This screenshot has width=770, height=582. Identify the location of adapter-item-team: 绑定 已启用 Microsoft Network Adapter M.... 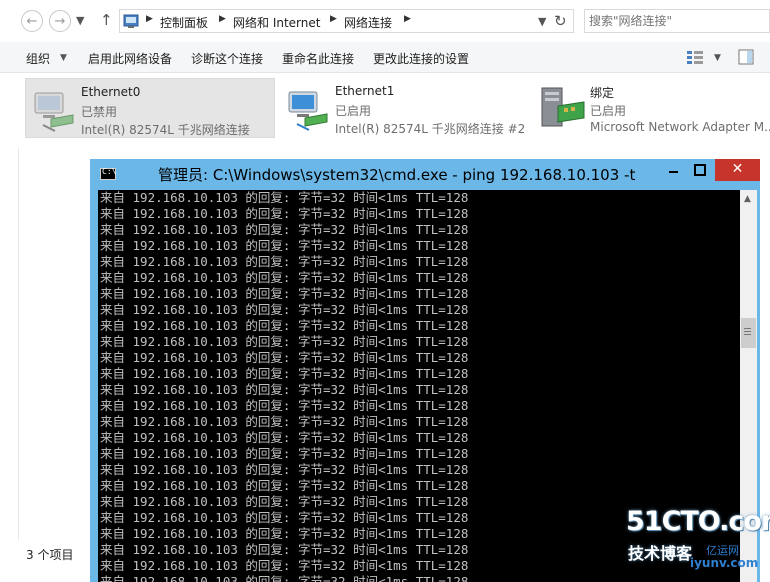
(652, 108).